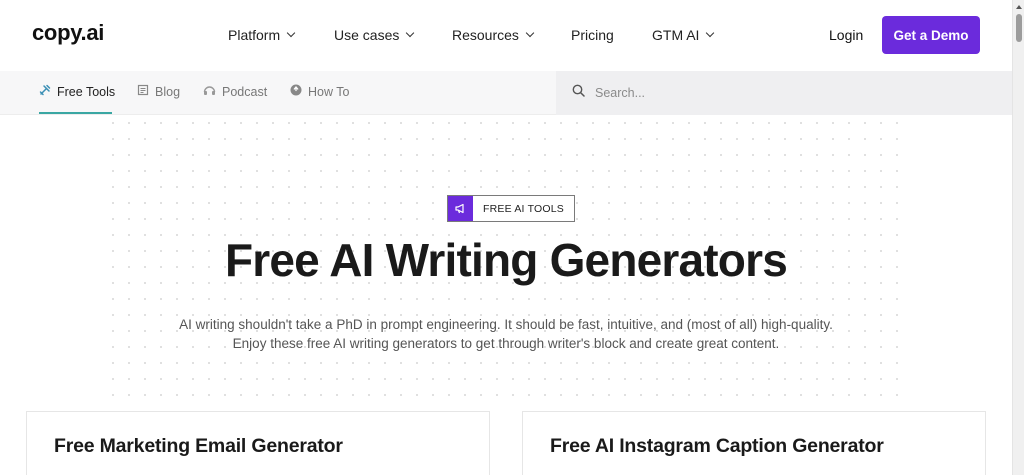  I want to click on subnav-item-label: Blog, so click(168, 91).